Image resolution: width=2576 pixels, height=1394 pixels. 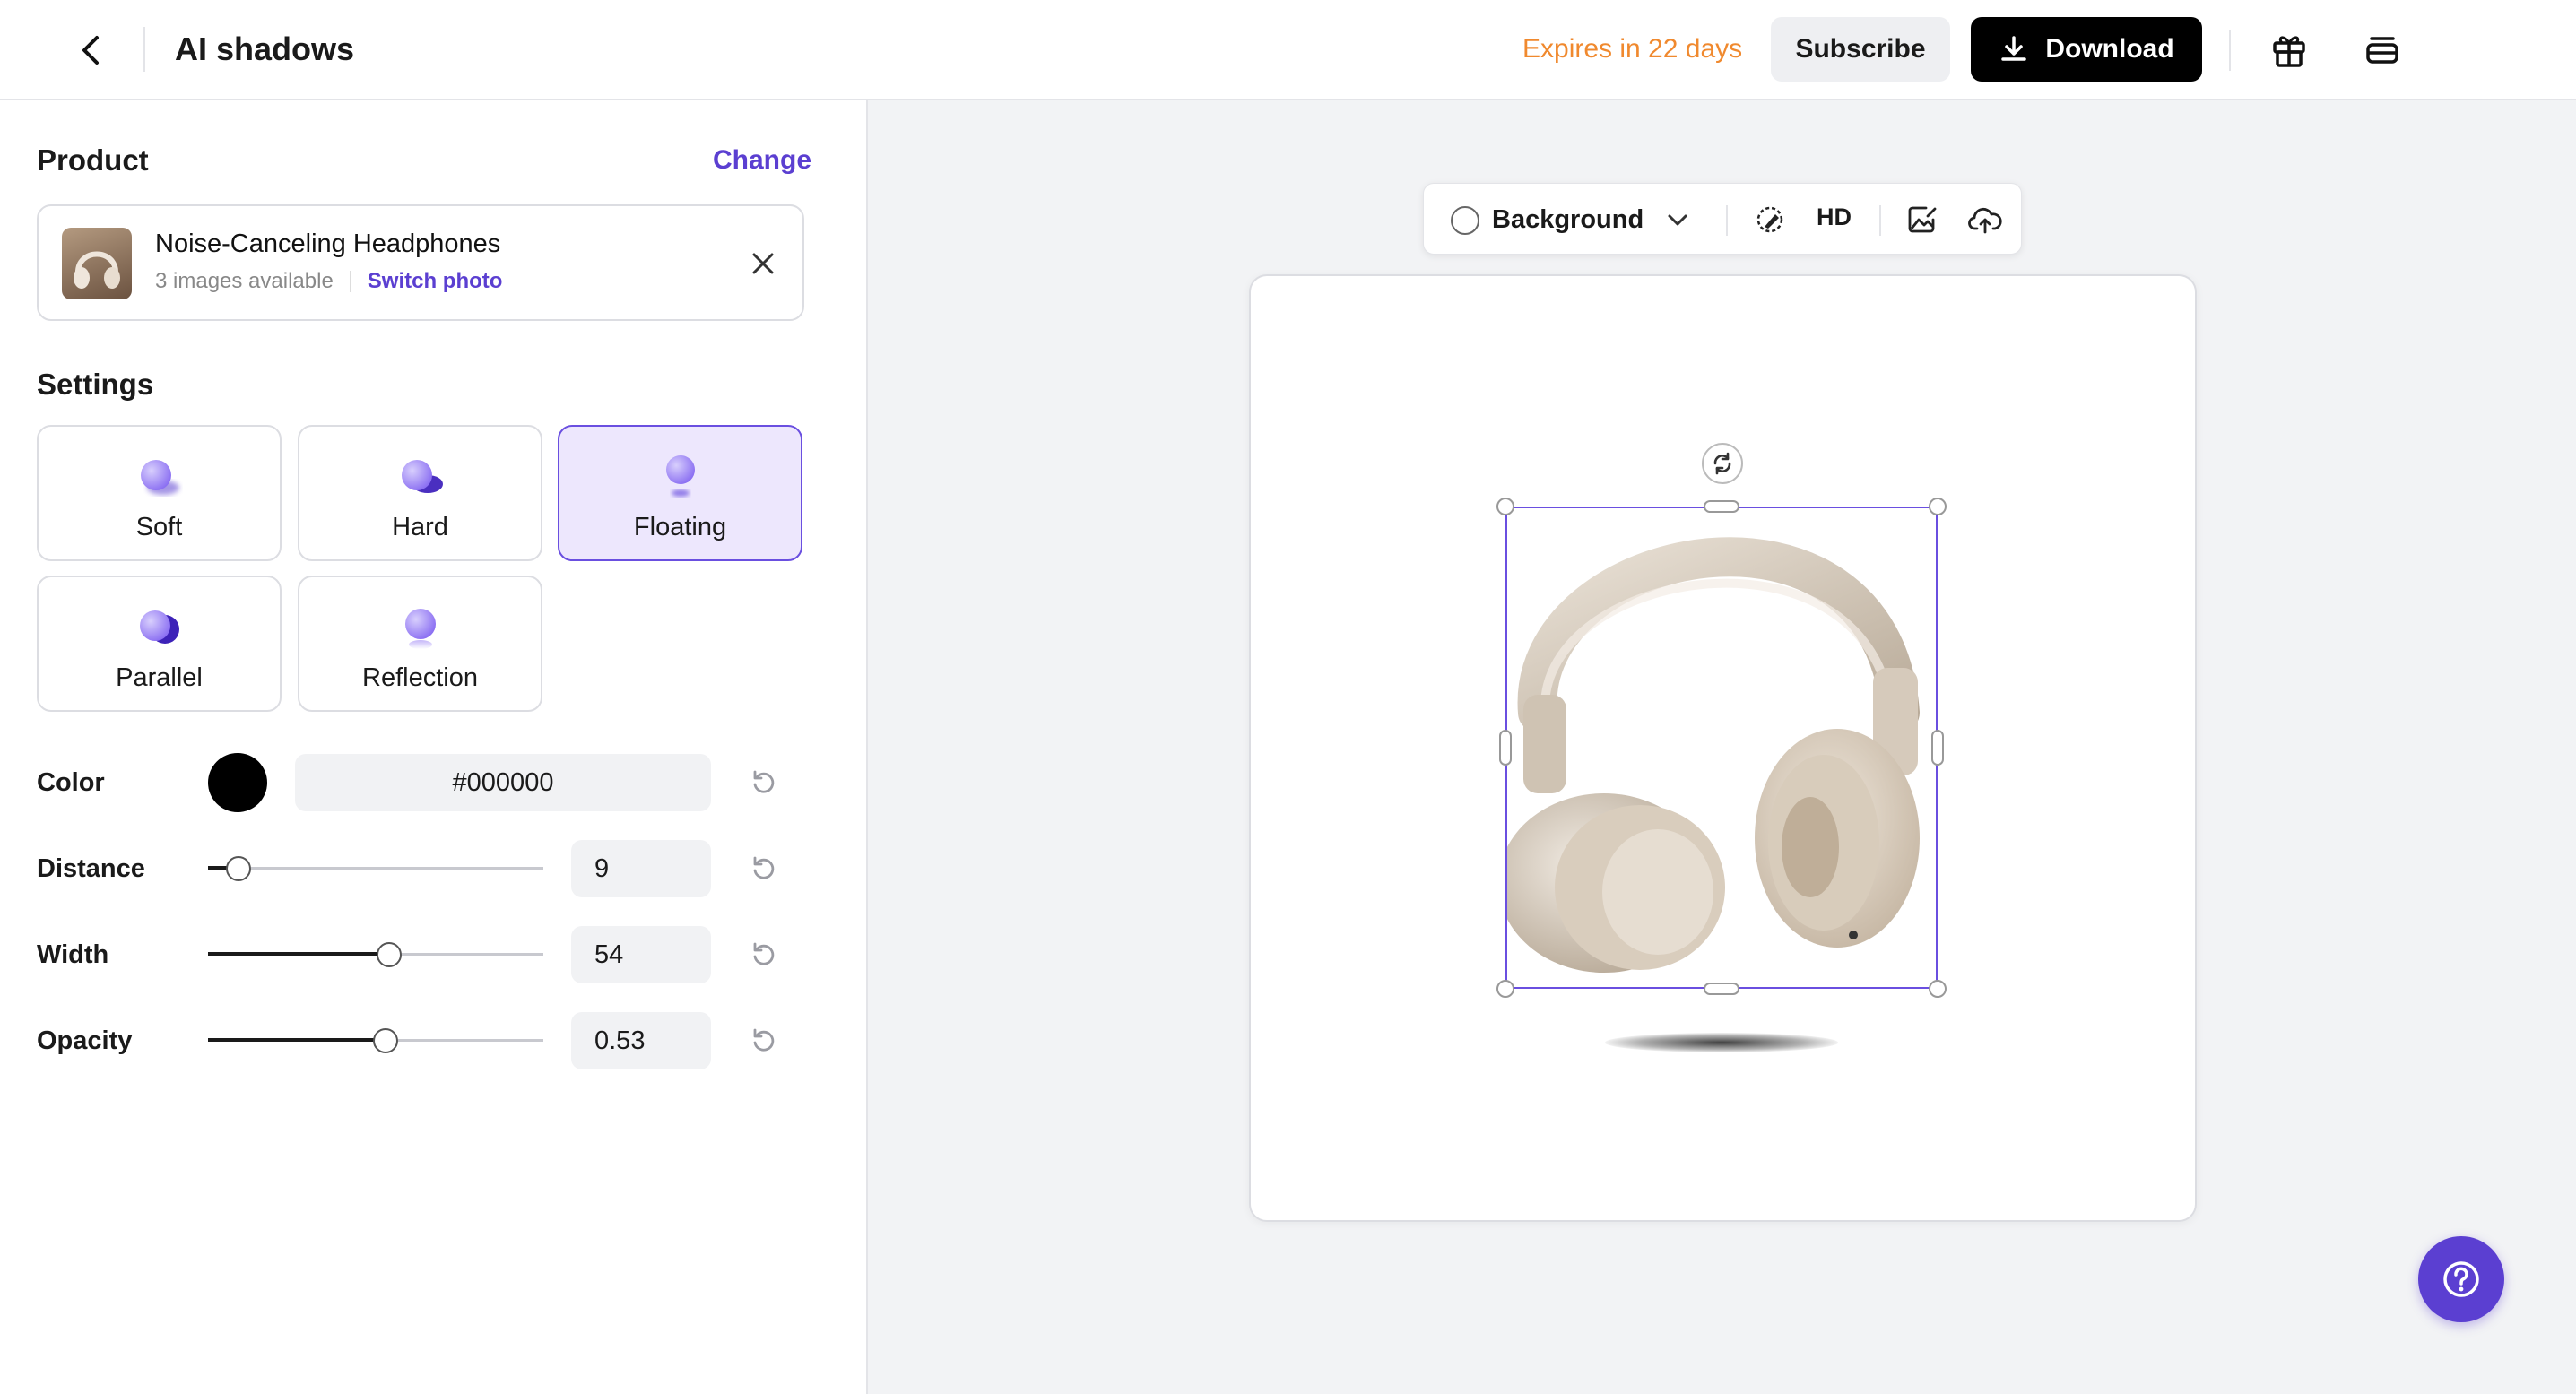 What do you see at coordinates (1721, 1042) in the screenshot?
I see `floating-shadow` at bounding box center [1721, 1042].